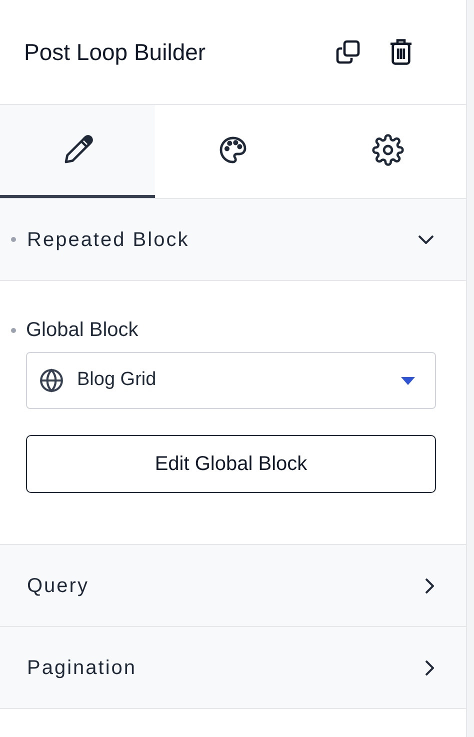 The width and height of the screenshot is (474, 737). I want to click on duplicate-button, so click(348, 52).